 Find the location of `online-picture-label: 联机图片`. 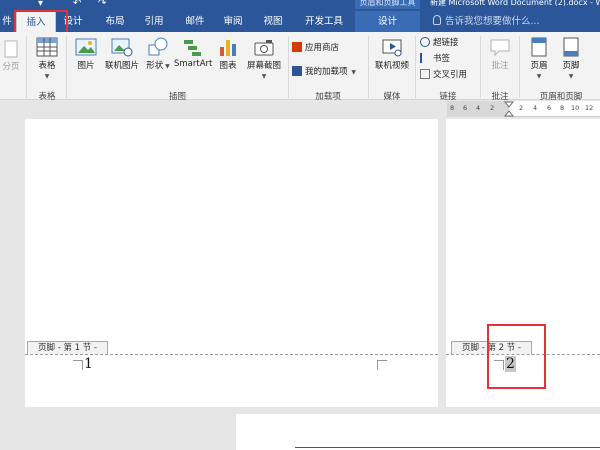

online-picture-label: 联机图片 is located at coordinates (121, 66).